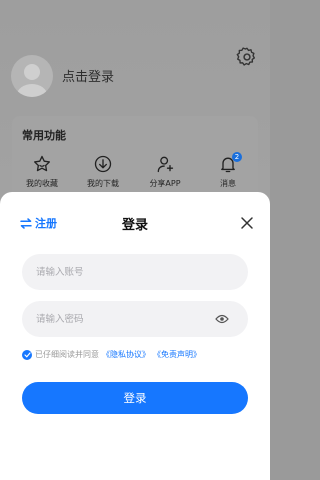  I want to click on shortcut-label: 分享APP, so click(165, 183).